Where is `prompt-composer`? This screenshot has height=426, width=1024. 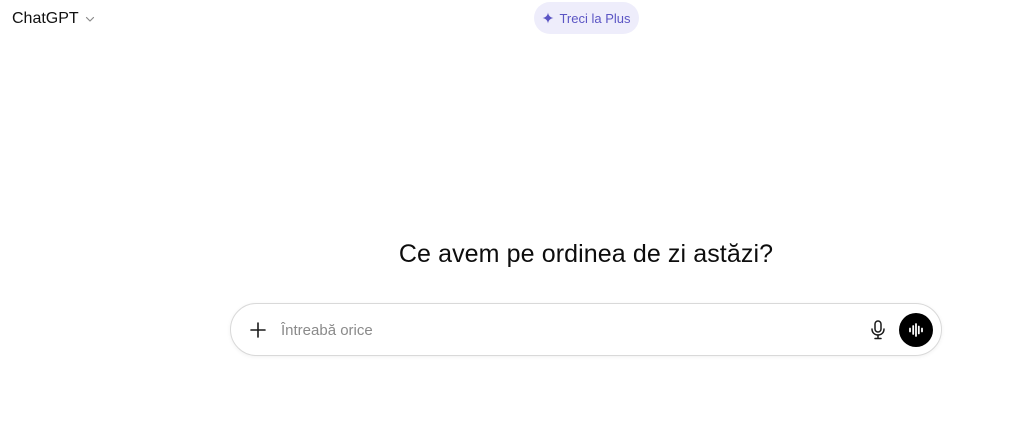
prompt-composer is located at coordinates (586, 329).